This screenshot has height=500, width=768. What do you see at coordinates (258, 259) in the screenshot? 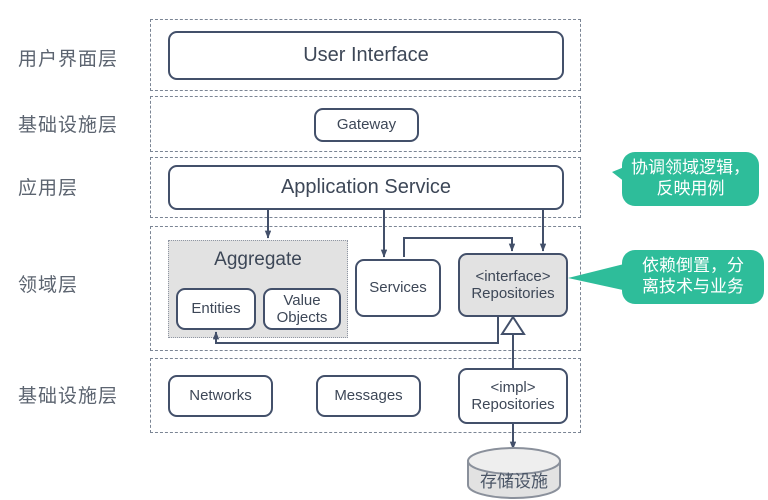
I see `group-aggregate-title: Aggregate` at bounding box center [258, 259].